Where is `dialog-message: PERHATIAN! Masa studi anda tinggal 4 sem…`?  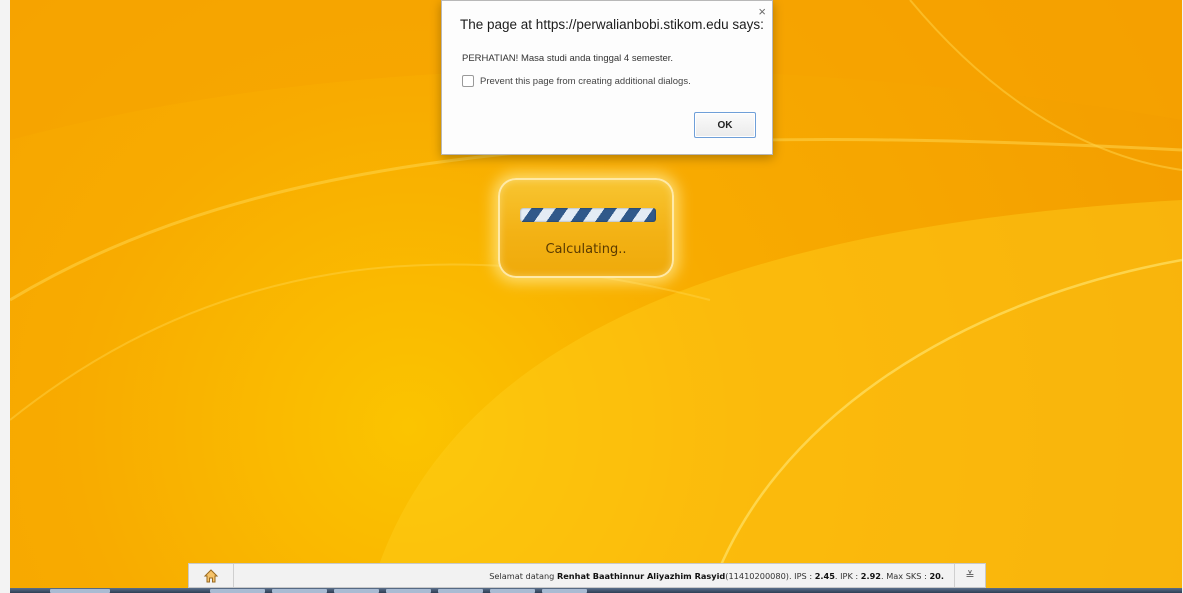 dialog-message: PERHATIAN! Masa studi anda tinggal 4 sem… is located at coordinates (568, 58).